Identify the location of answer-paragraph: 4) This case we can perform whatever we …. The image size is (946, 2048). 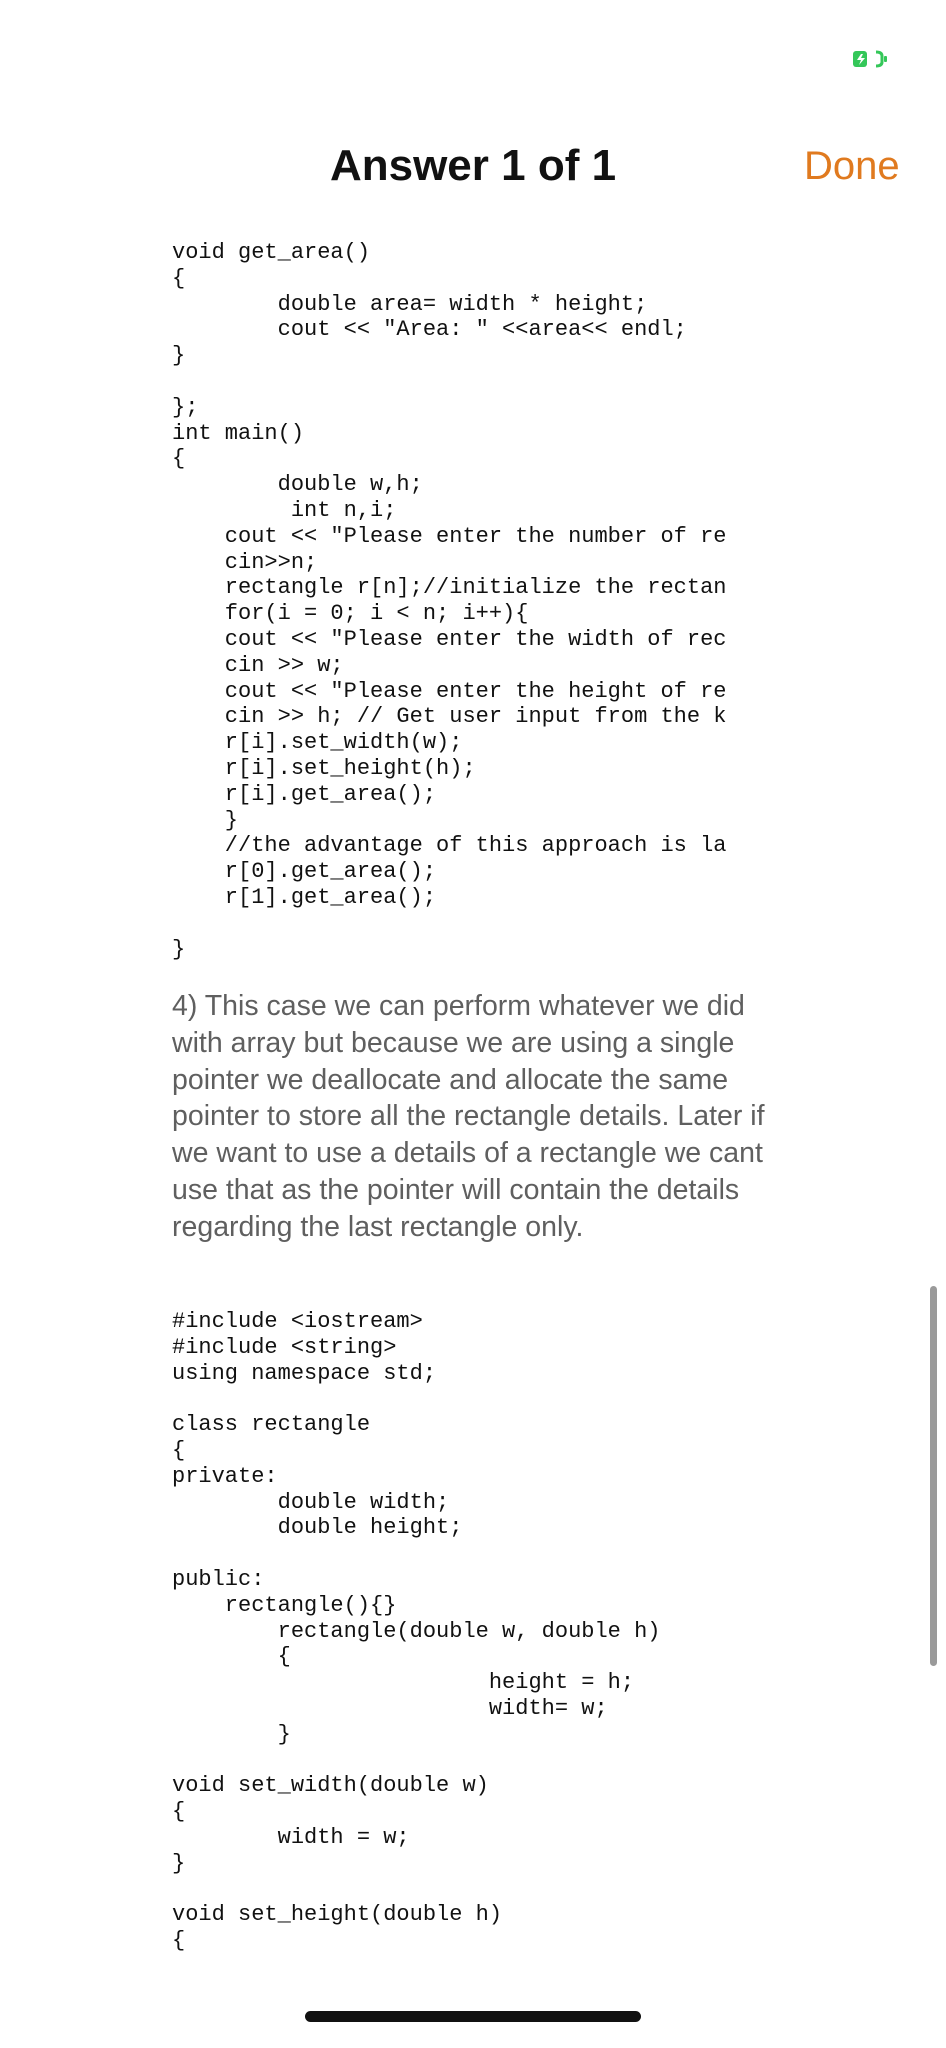
(468, 1116).